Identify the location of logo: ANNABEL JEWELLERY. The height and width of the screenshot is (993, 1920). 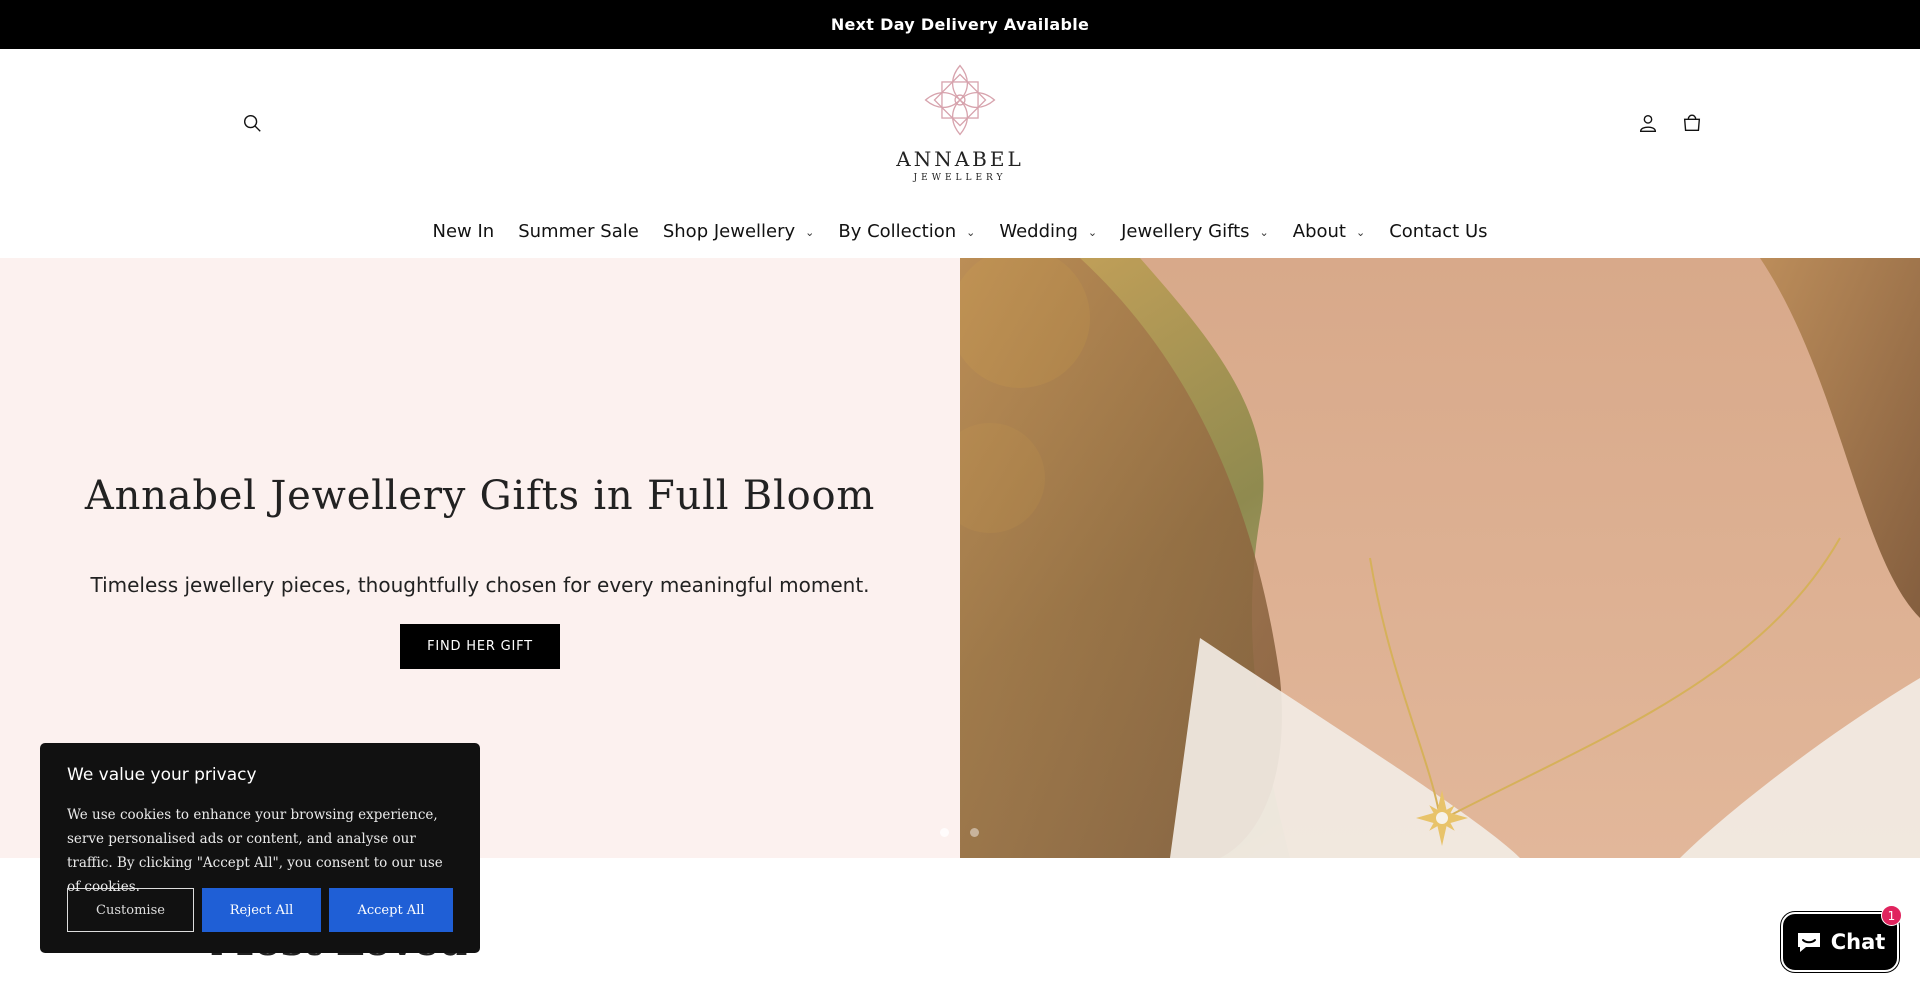
(960, 126).